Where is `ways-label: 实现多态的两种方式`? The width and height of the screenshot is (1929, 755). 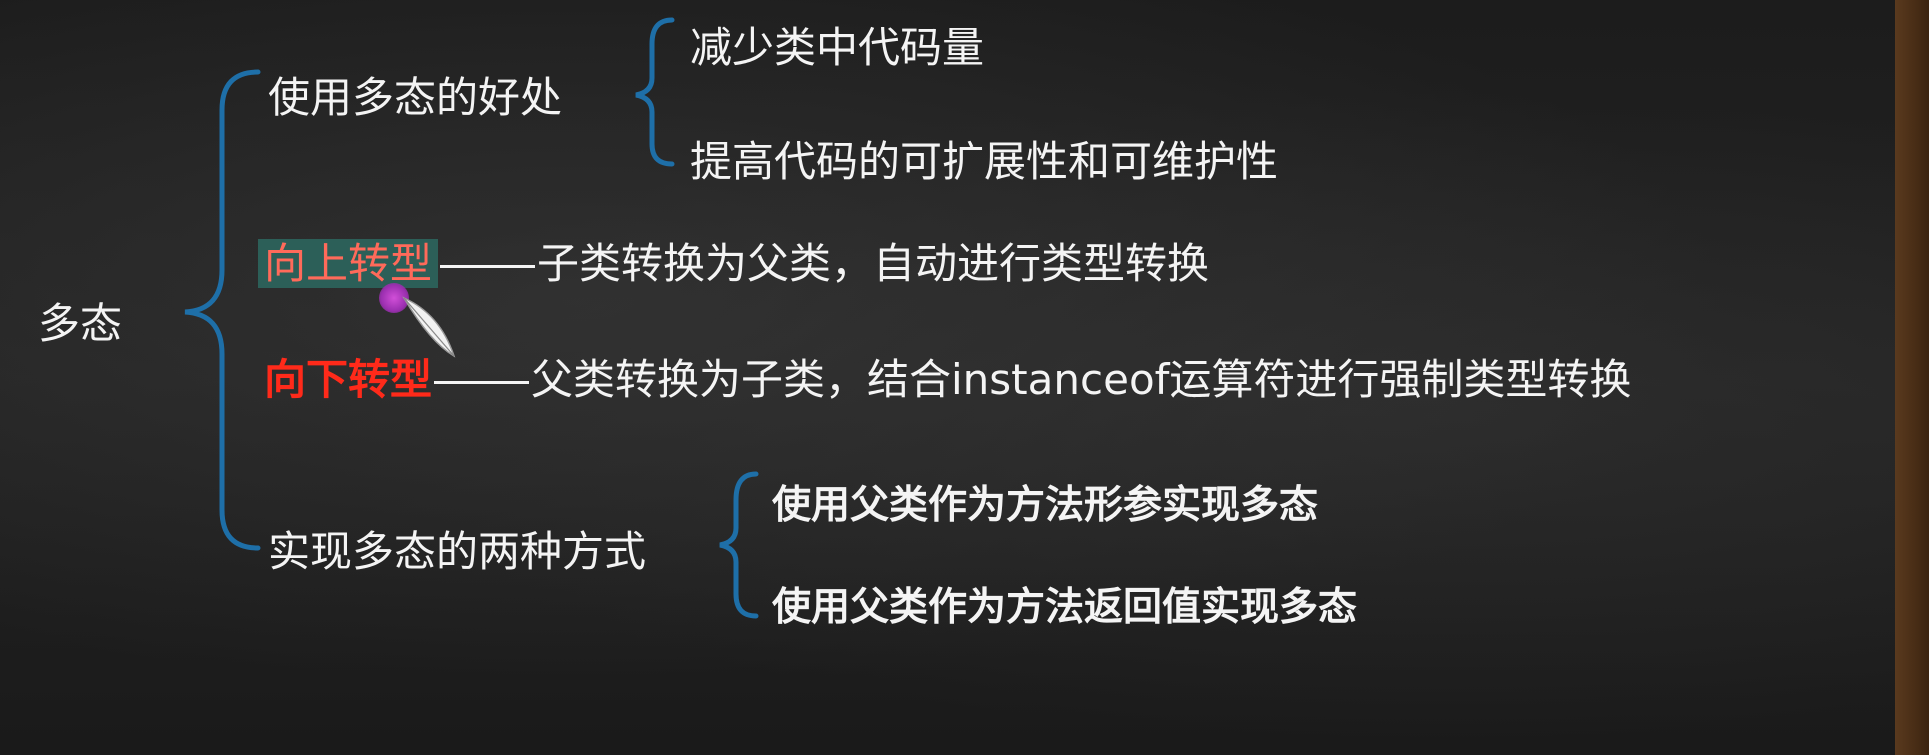
ways-label: 实现多态的两种方式 is located at coordinates (457, 551).